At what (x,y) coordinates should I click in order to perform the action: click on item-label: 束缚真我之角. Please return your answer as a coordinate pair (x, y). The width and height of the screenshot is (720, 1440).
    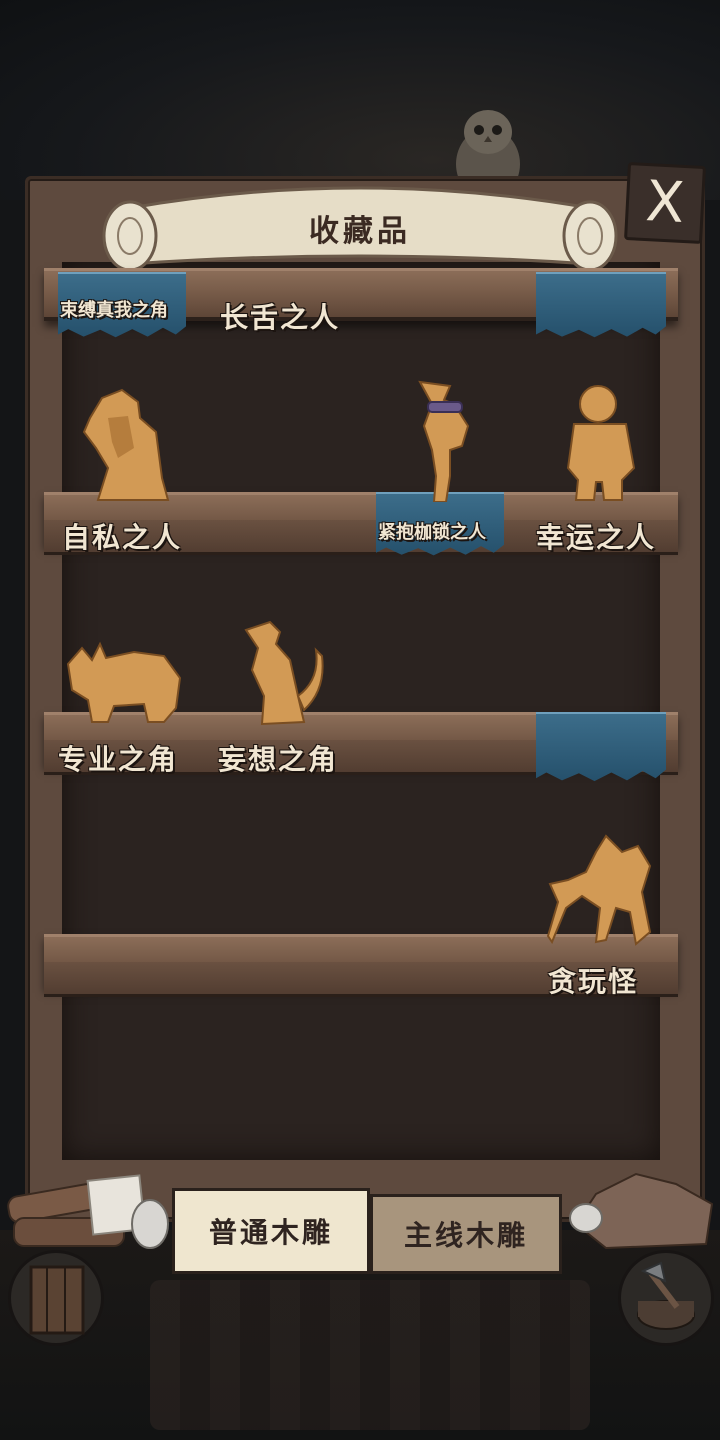
    Looking at the image, I should click on (114, 309).